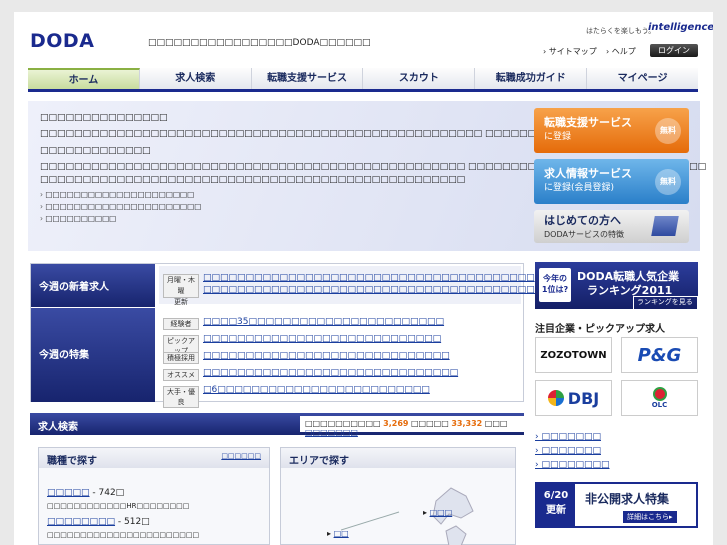 The image size is (727, 545). What do you see at coordinates (181, 324) in the screenshot?
I see `feature-tag: 経験者` at bounding box center [181, 324].